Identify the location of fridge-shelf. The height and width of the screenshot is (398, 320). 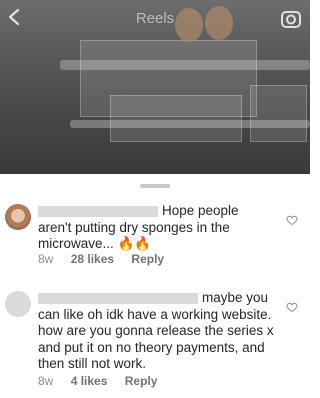
(185, 65).